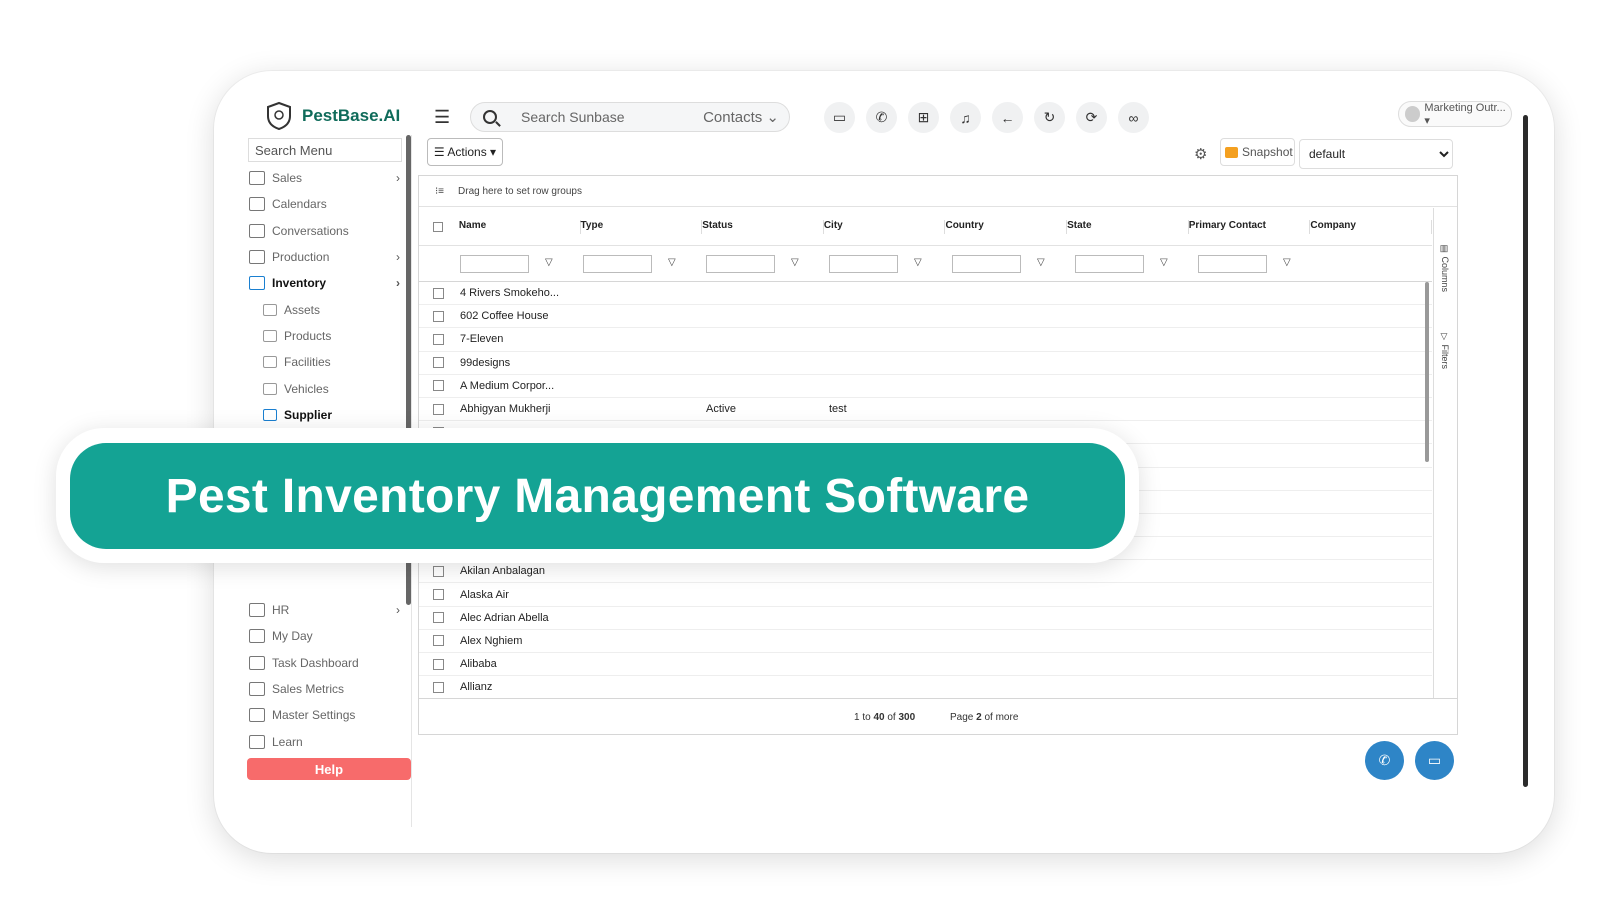  I want to click on sidebar-item-vehicles: Vehicles, so click(327, 388).